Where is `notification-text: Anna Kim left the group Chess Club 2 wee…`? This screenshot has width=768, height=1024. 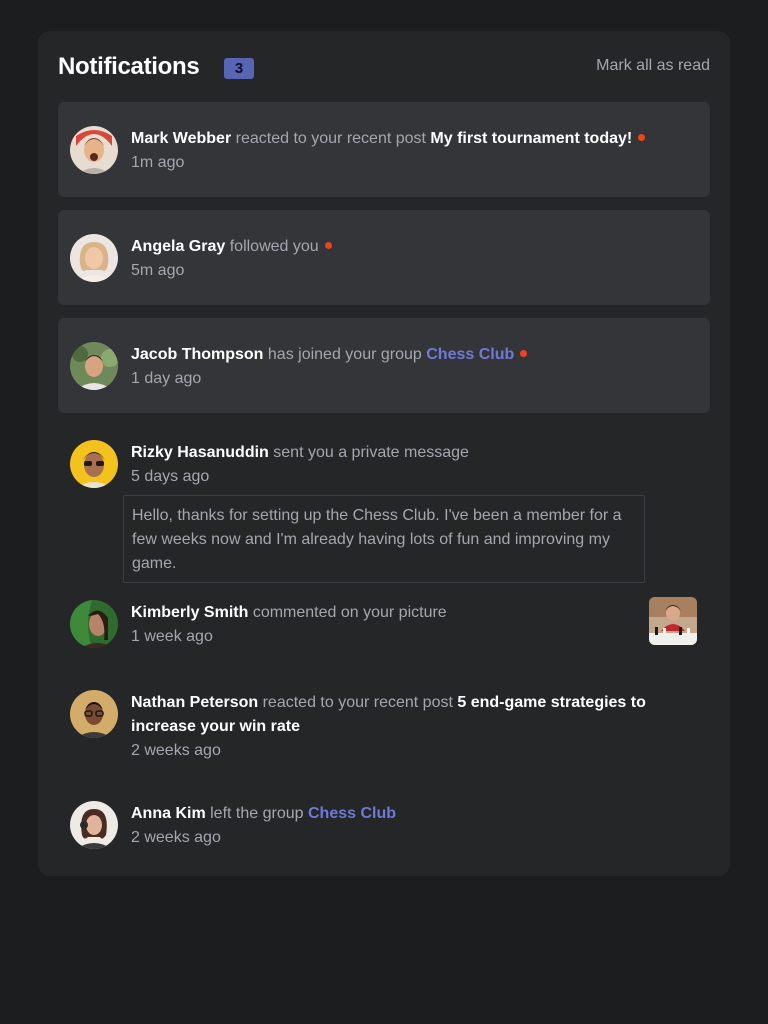 notification-text: Anna Kim left the group Chess Club 2 wee… is located at coordinates (400, 826).